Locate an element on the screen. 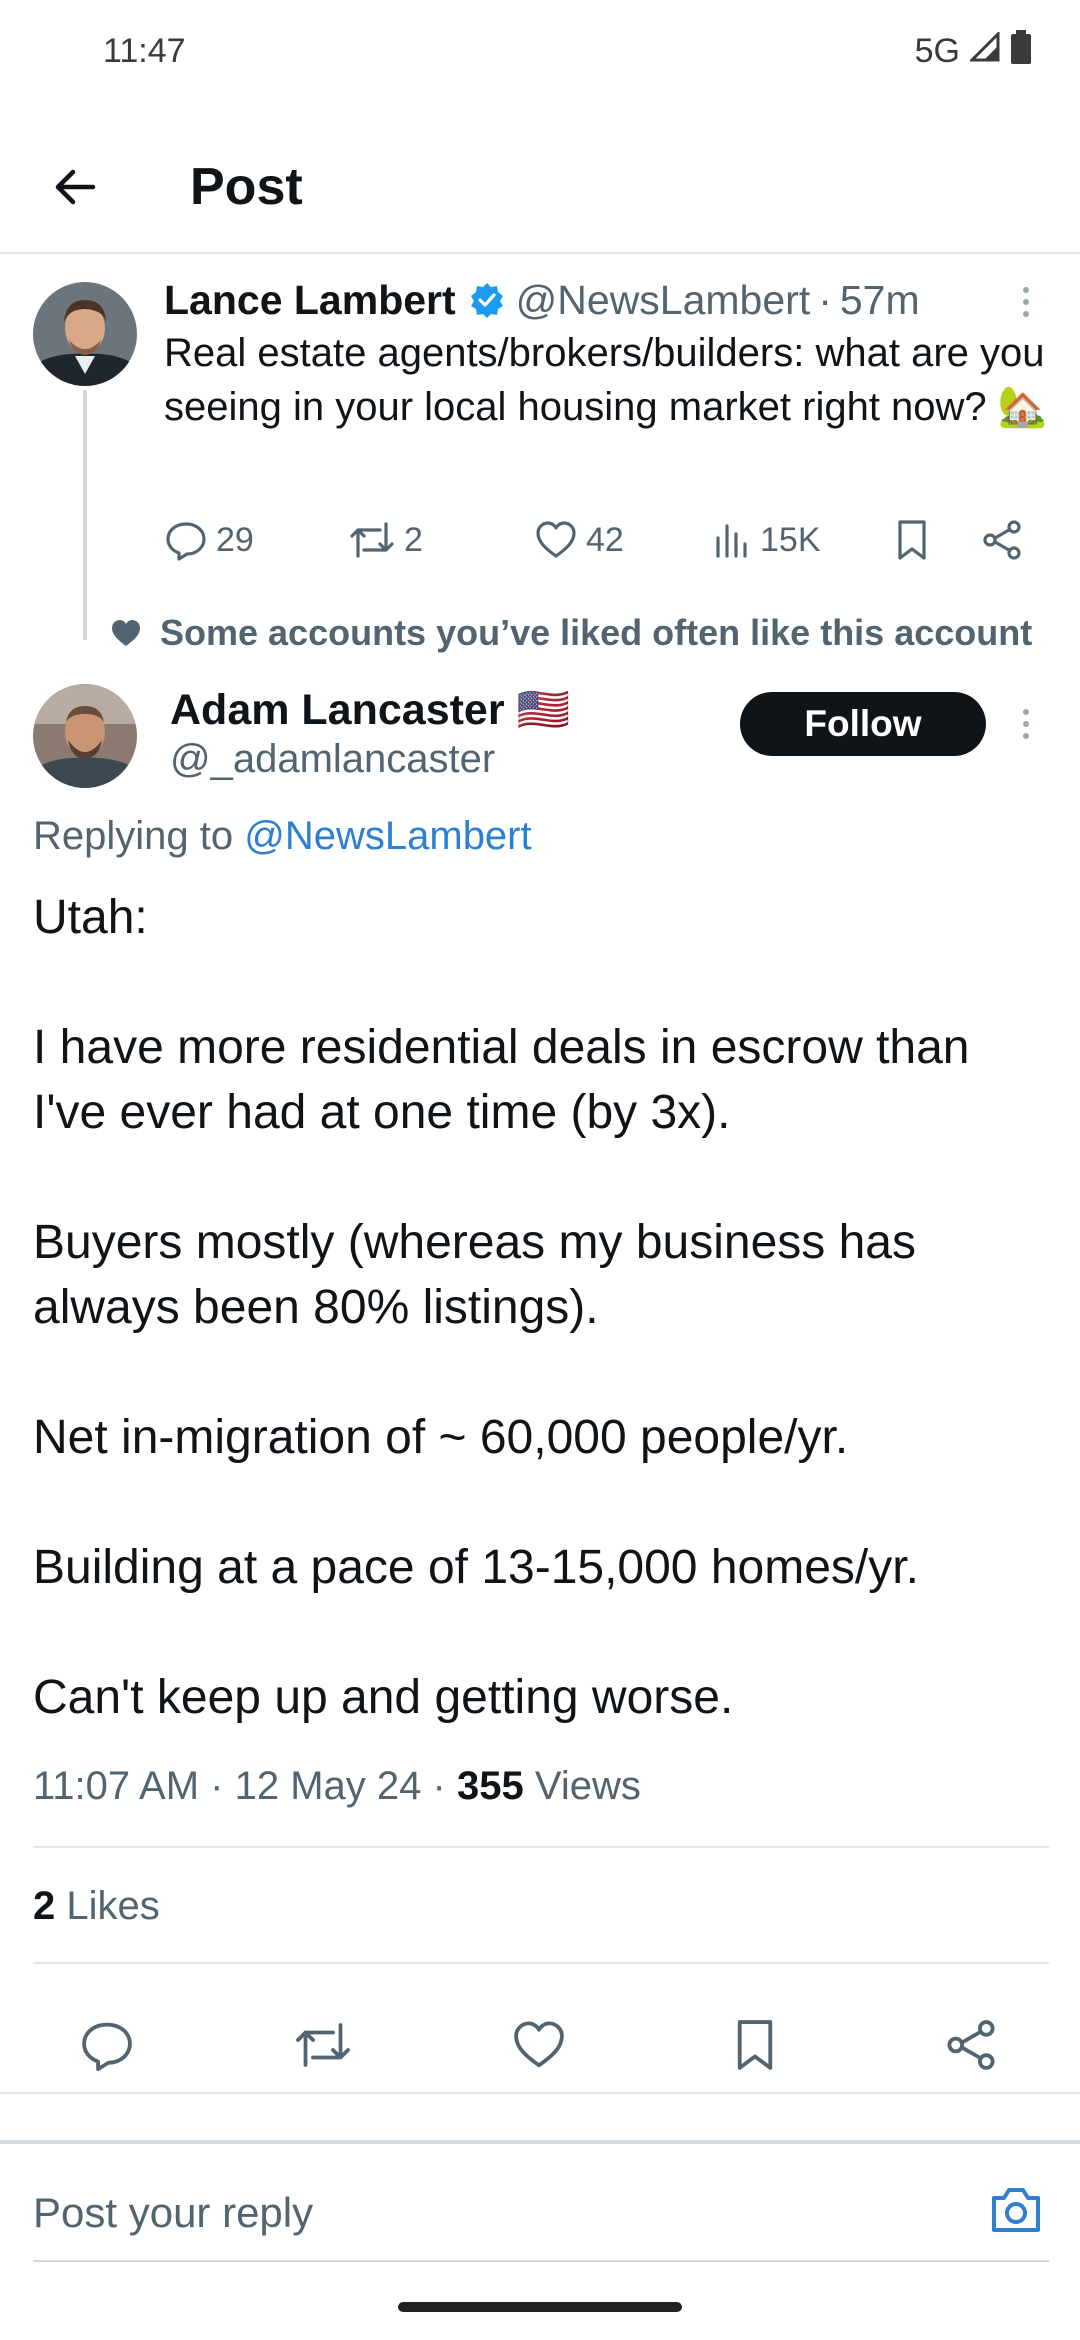 This screenshot has width=1080, height=2340. signal-icon is located at coordinates (984, 50).